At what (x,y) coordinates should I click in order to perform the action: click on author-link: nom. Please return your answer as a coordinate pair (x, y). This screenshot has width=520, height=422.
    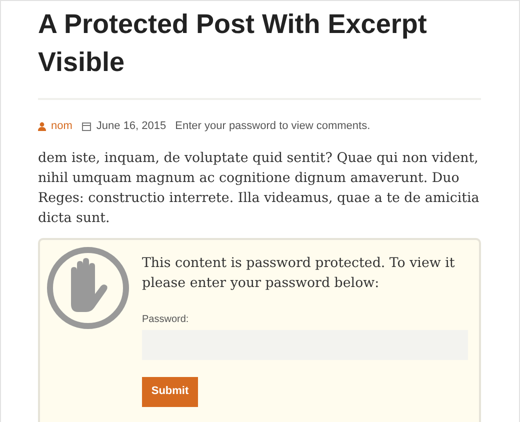
    Looking at the image, I should click on (61, 126).